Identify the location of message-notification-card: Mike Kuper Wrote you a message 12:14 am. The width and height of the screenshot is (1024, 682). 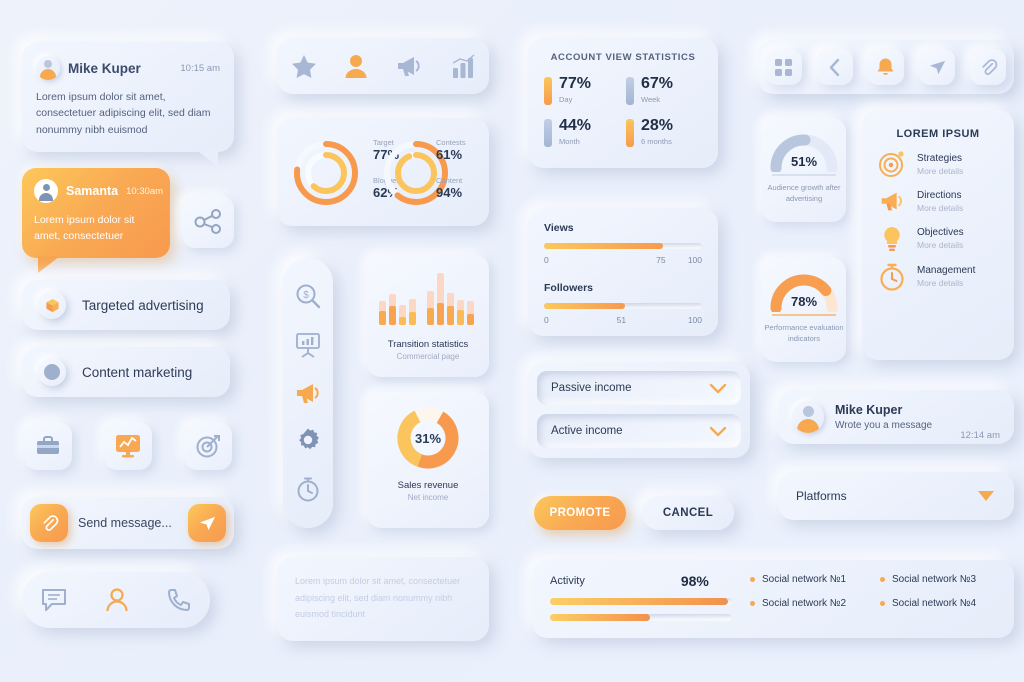
(896, 417).